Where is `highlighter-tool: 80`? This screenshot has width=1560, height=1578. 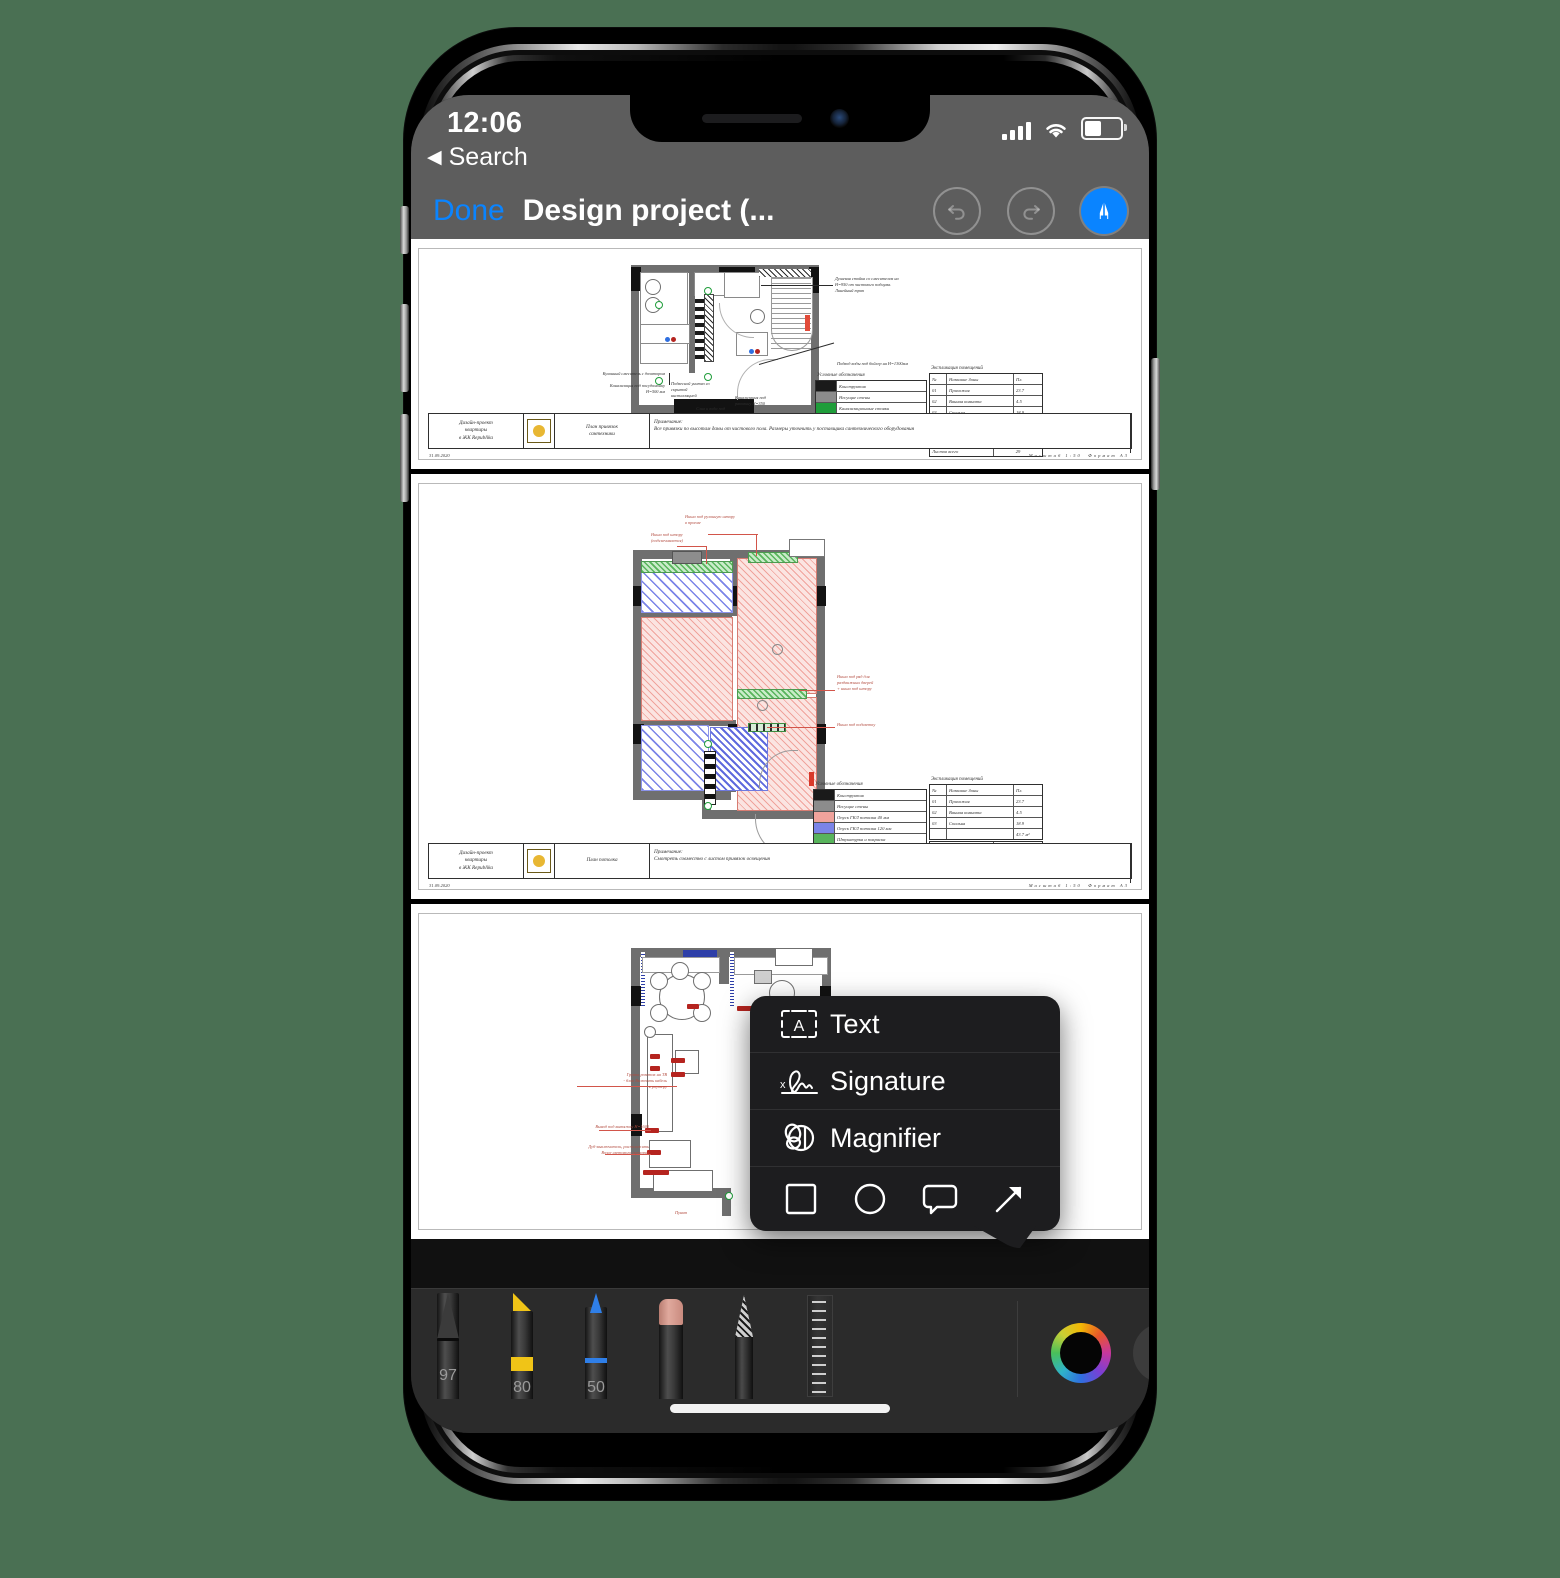
highlighter-tool: 80 is located at coordinates (522, 1345).